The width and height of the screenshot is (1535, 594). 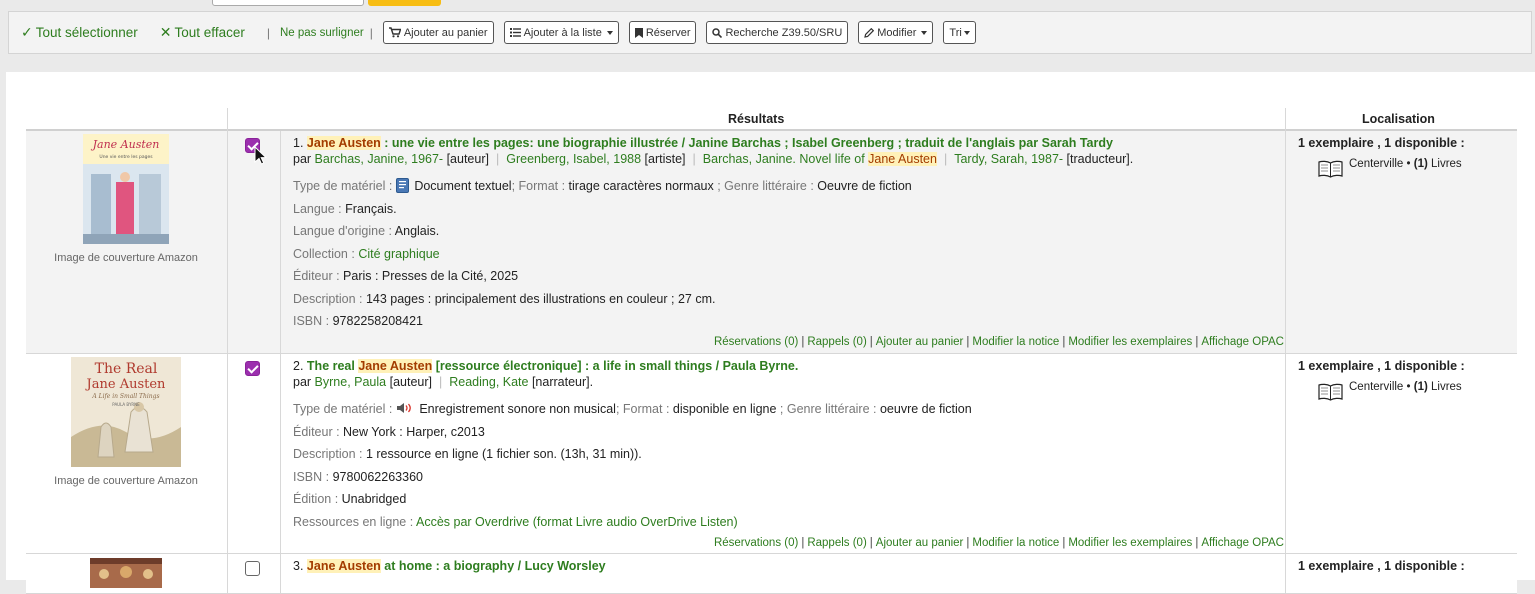 What do you see at coordinates (561, 32) in the screenshot?
I see `add-to-list-button: Ajouter à la liste` at bounding box center [561, 32].